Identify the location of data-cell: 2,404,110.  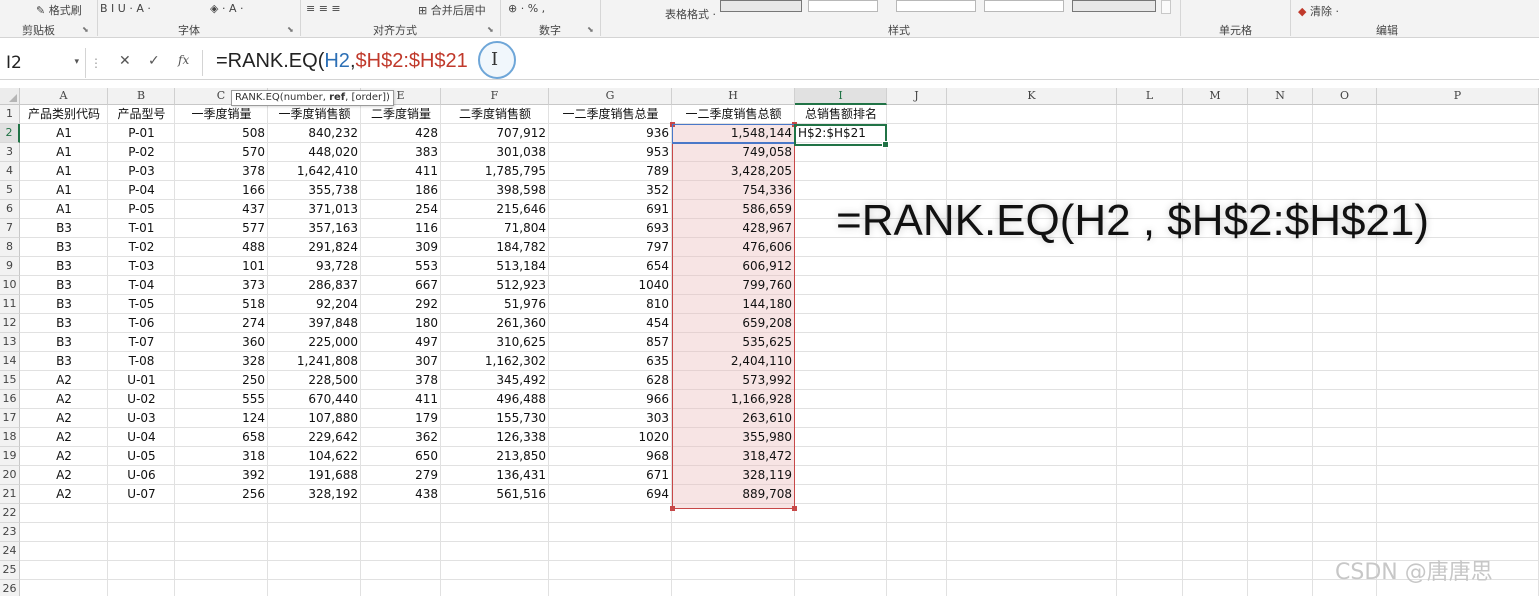
(733, 361).